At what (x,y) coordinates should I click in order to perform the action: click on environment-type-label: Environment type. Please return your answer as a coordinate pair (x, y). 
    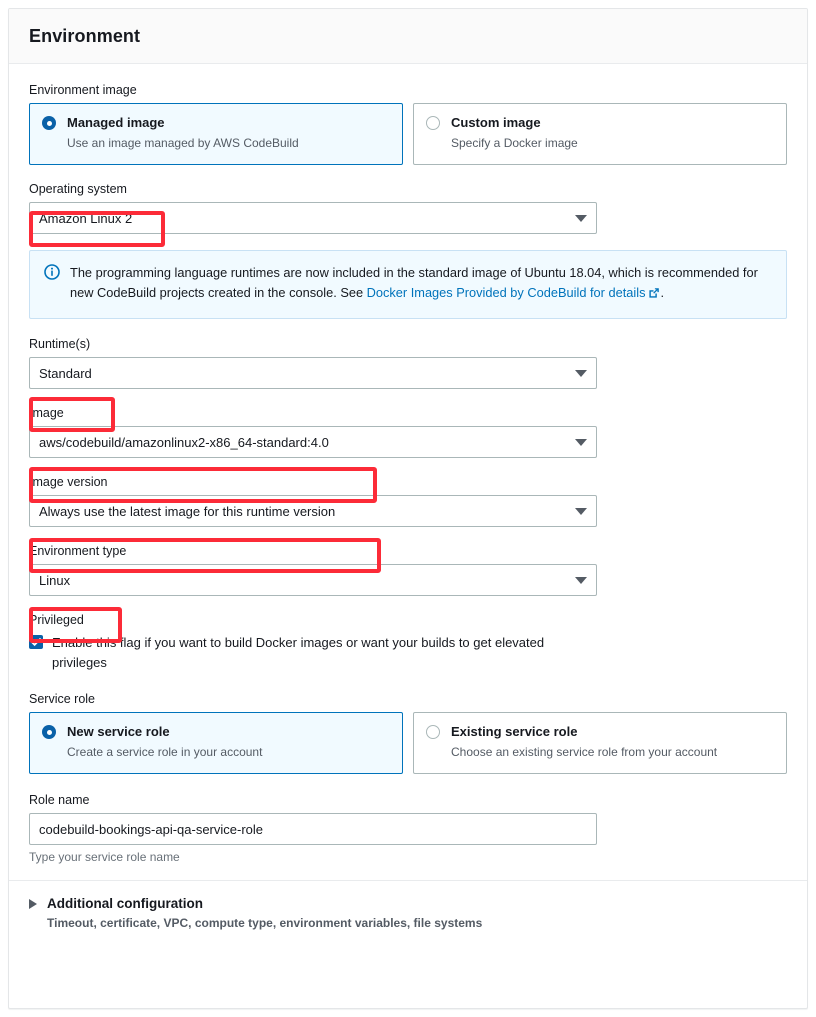
    Looking at the image, I should click on (78, 551).